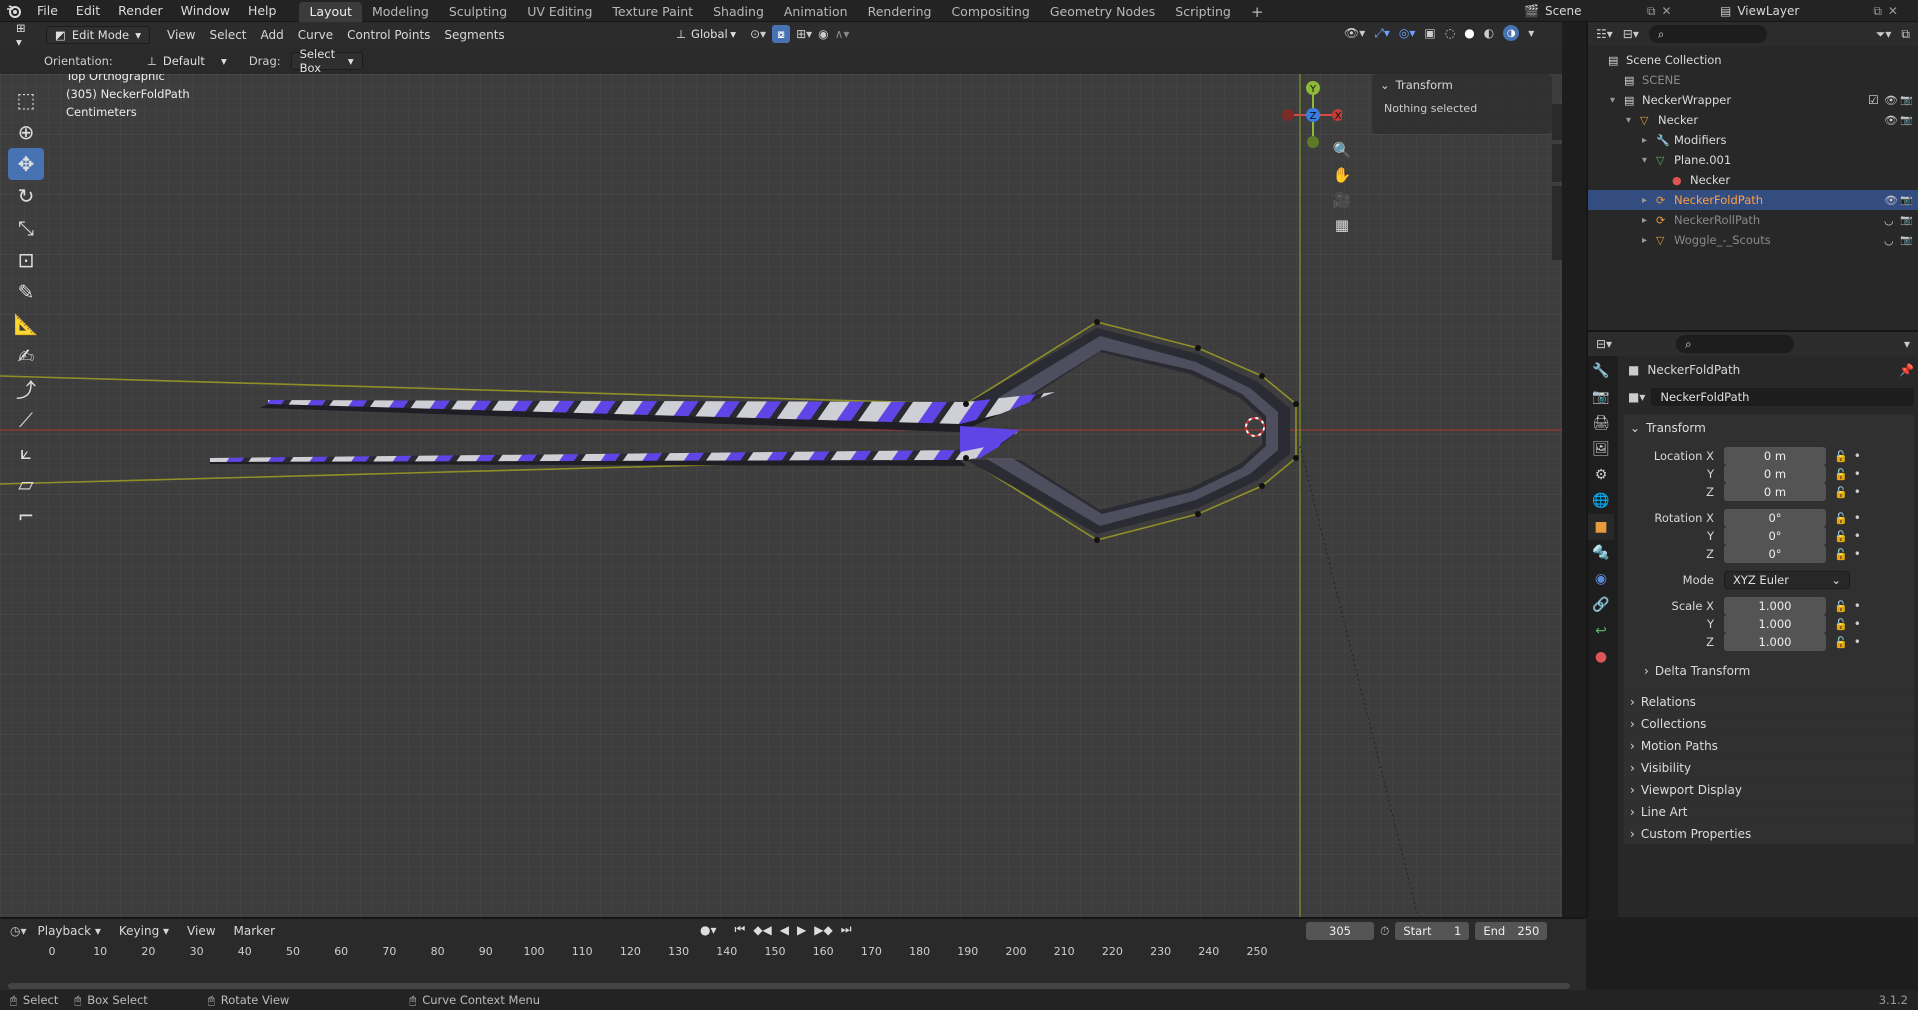  I want to click on transform-panel-header: ⌄ Transform, so click(1769, 427).